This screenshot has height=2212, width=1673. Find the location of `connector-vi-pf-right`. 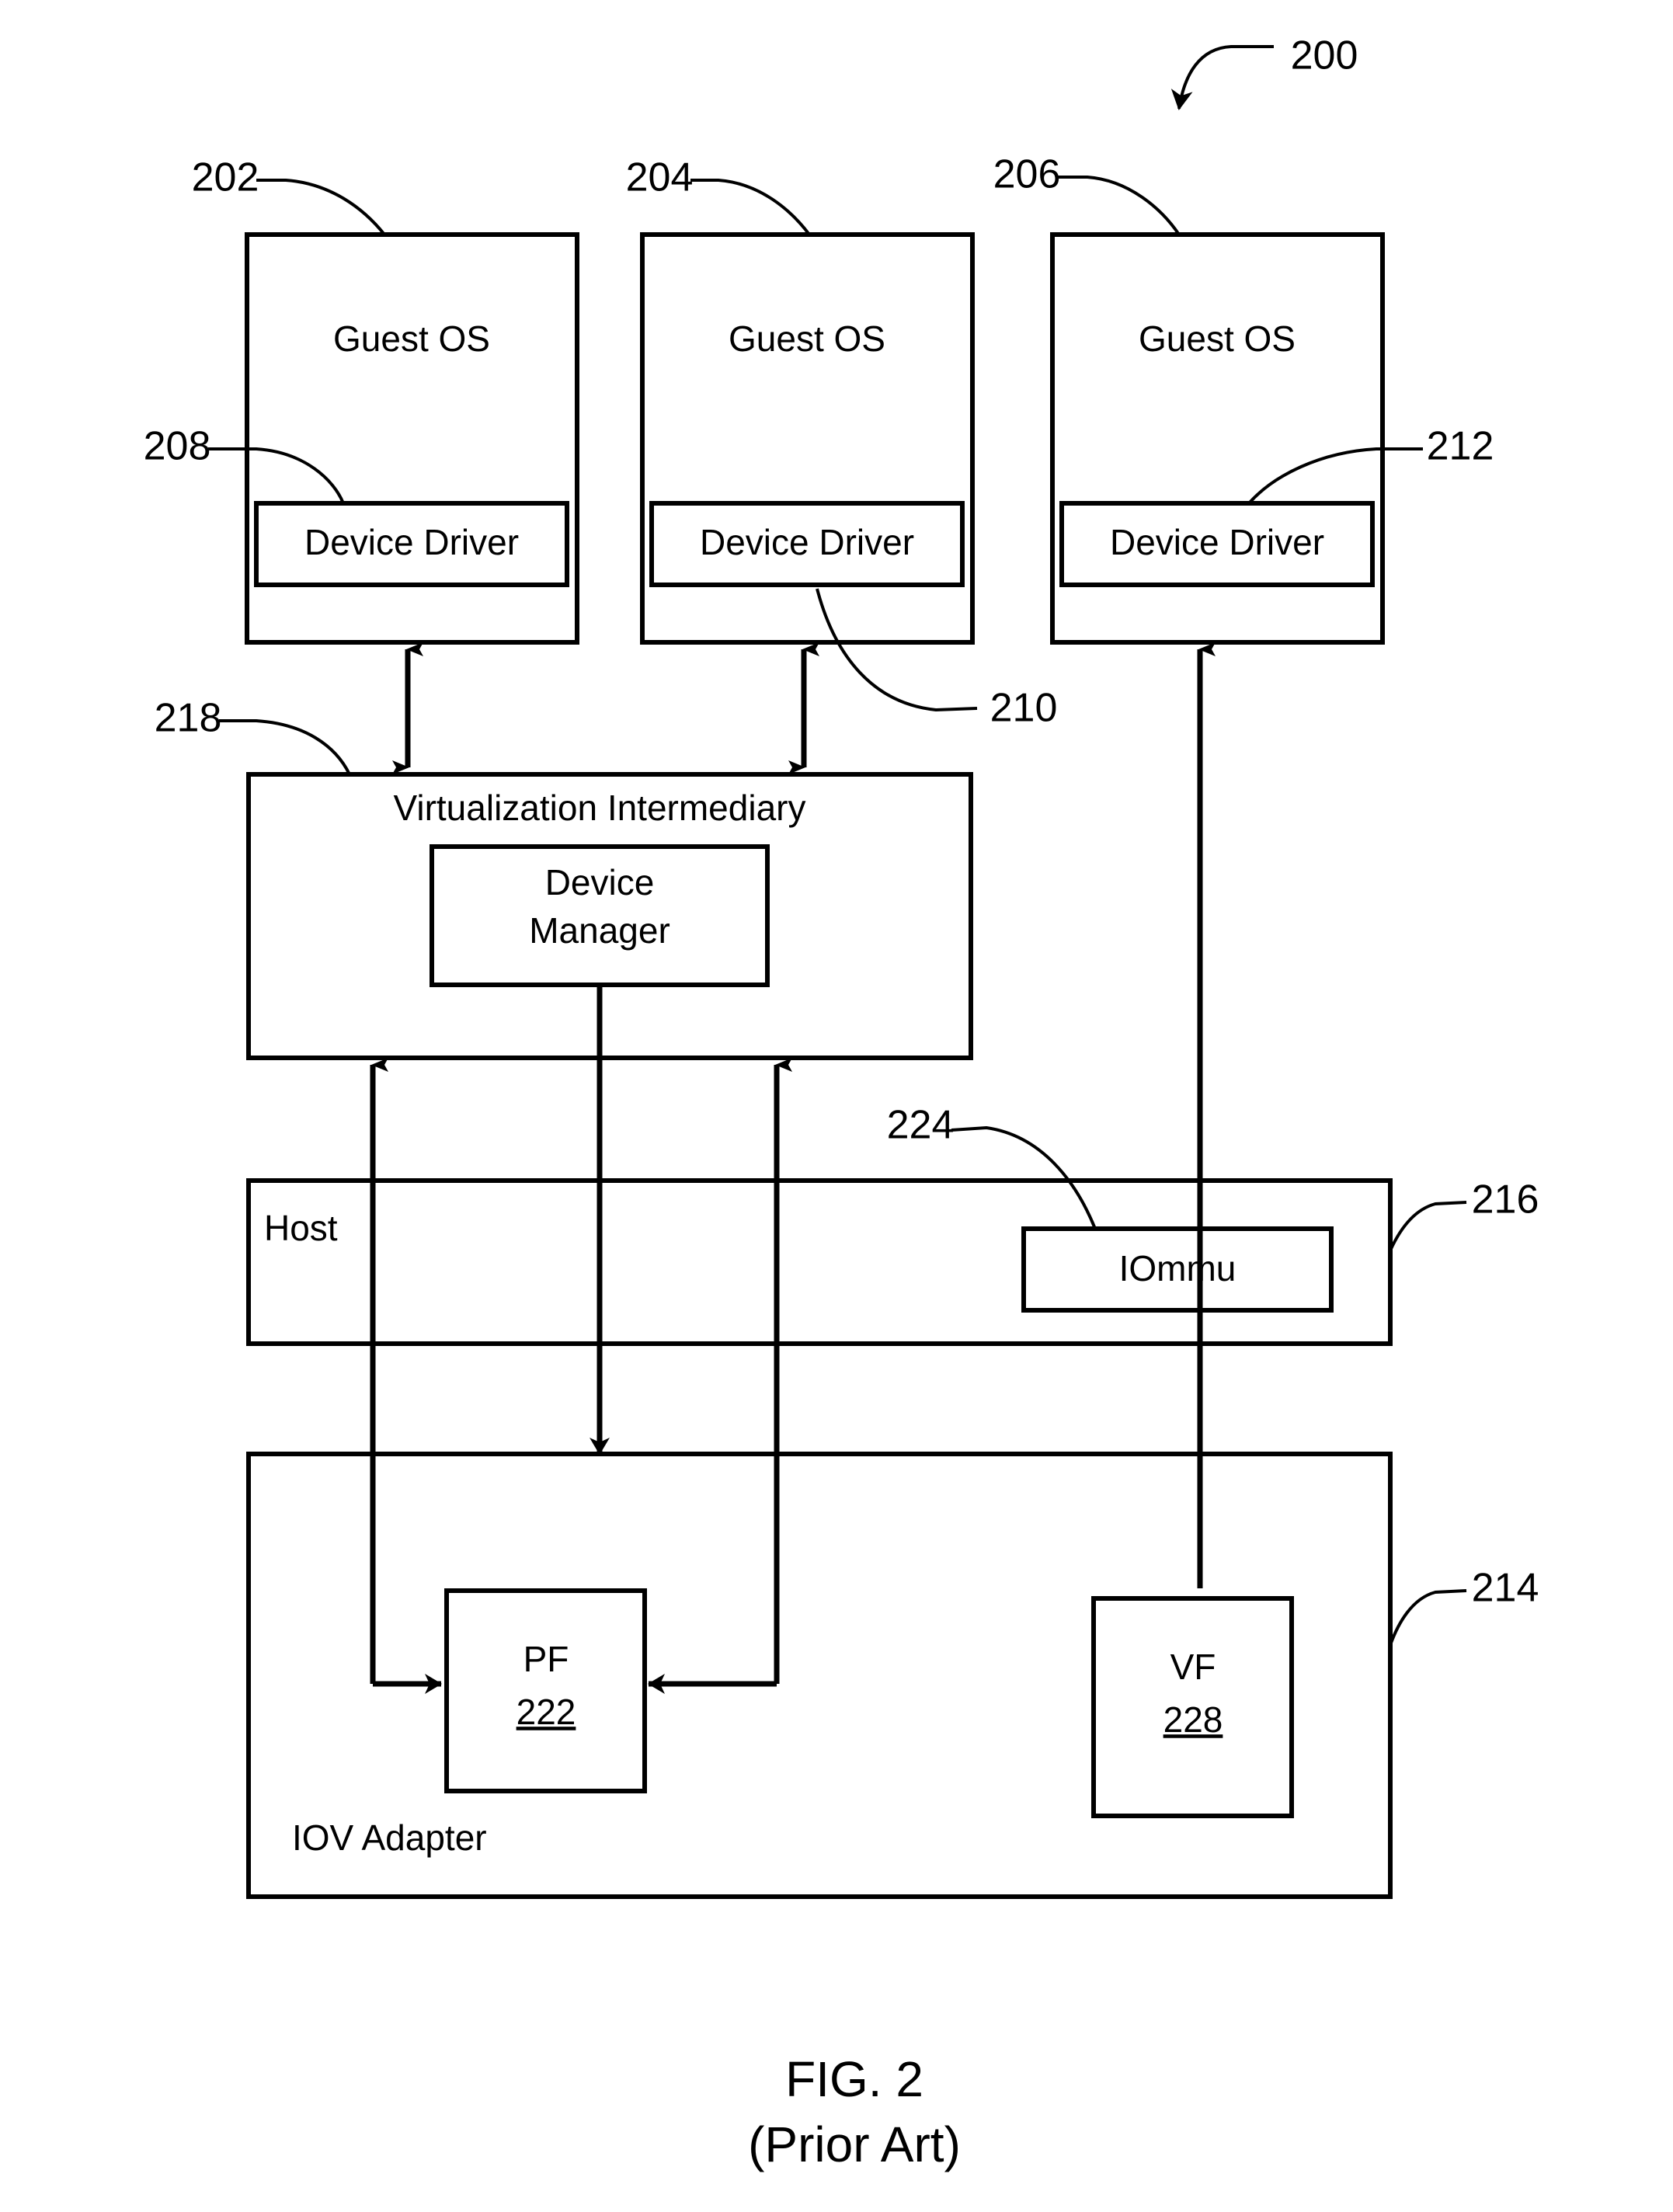

connector-vi-pf-right is located at coordinates (720, 1376).